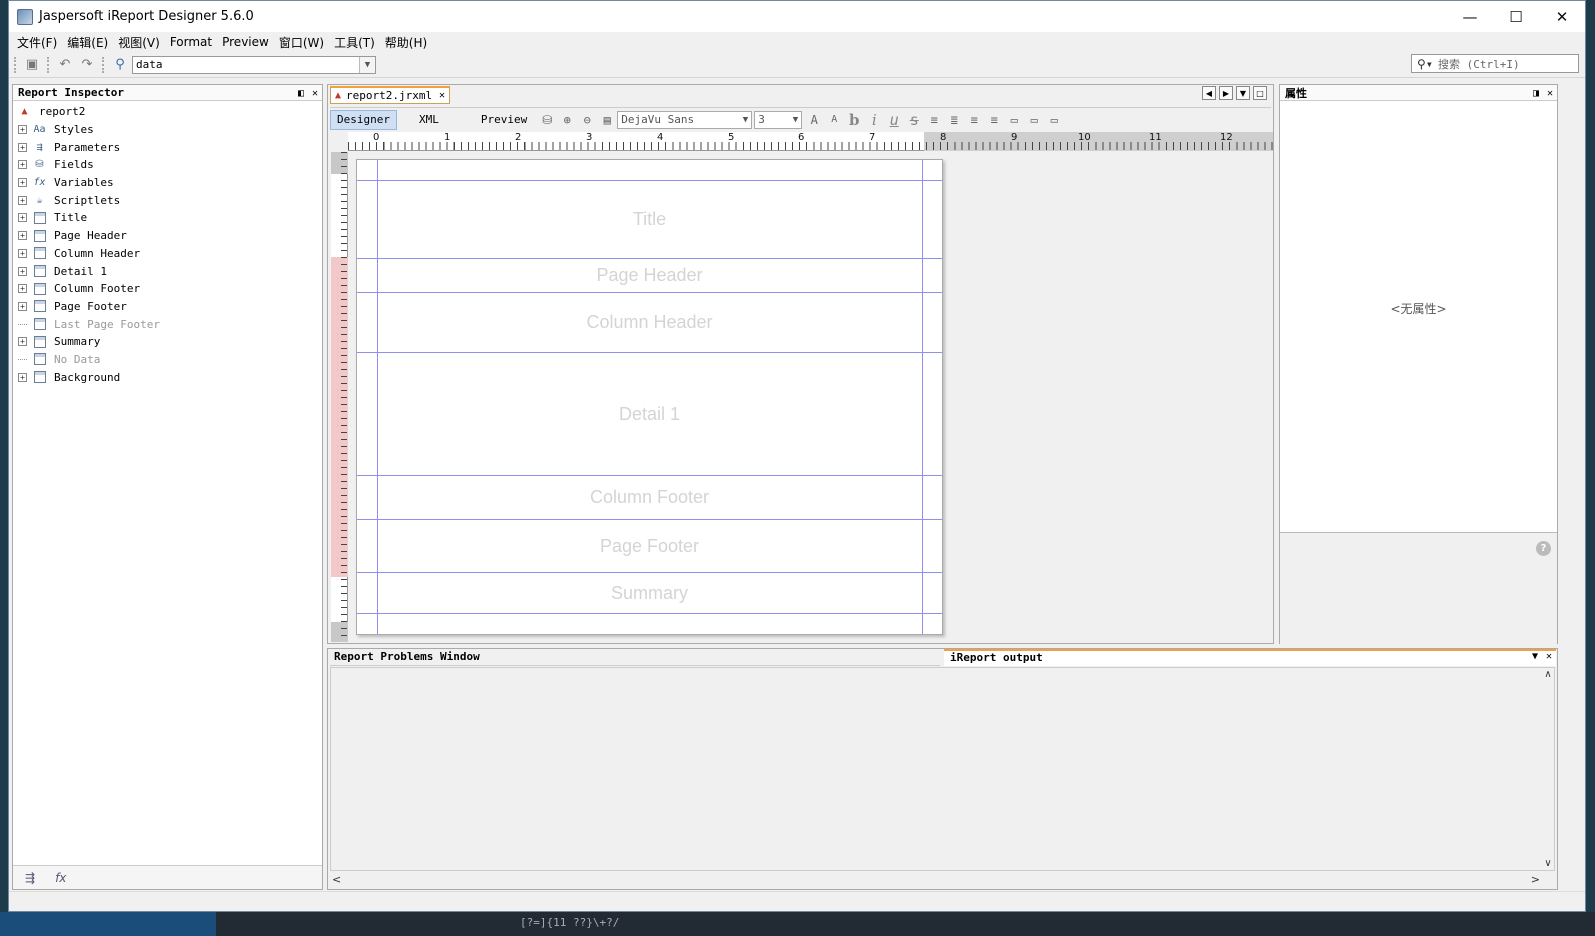  I want to click on tree-item: + Page Header, so click(167, 236).